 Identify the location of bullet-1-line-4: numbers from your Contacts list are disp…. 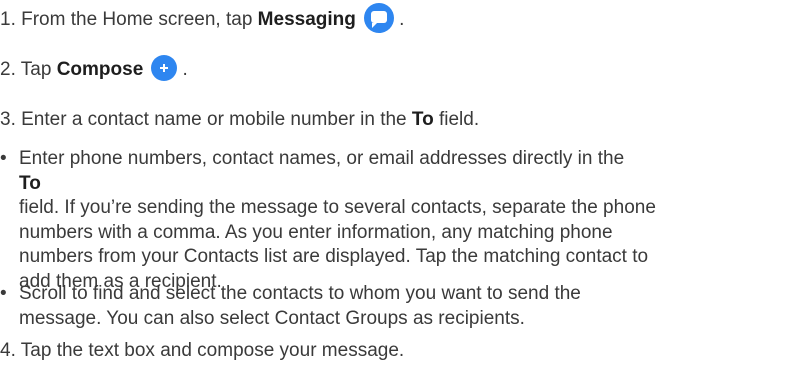
(334, 256).